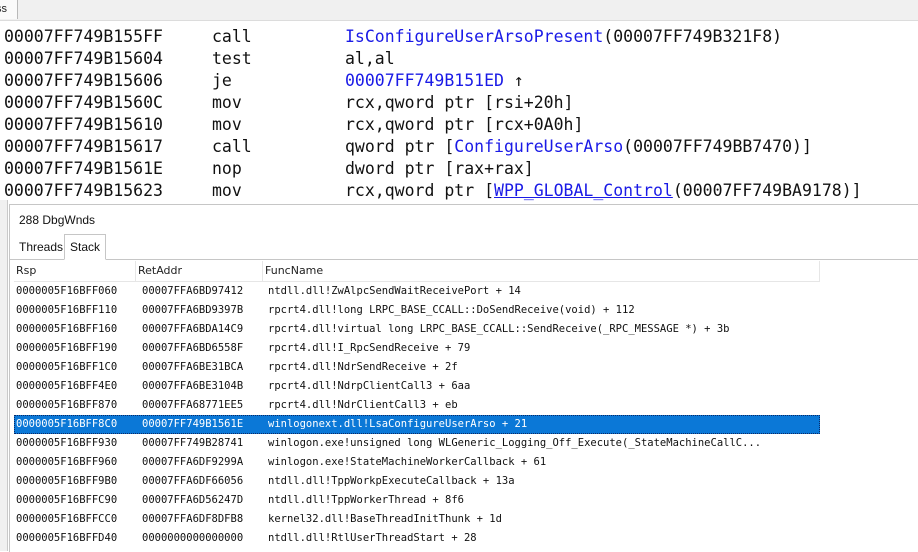 This screenshot has height=552, width=918. I want to click on instruction-address: 00007FF749B15617, so click(83, 146).